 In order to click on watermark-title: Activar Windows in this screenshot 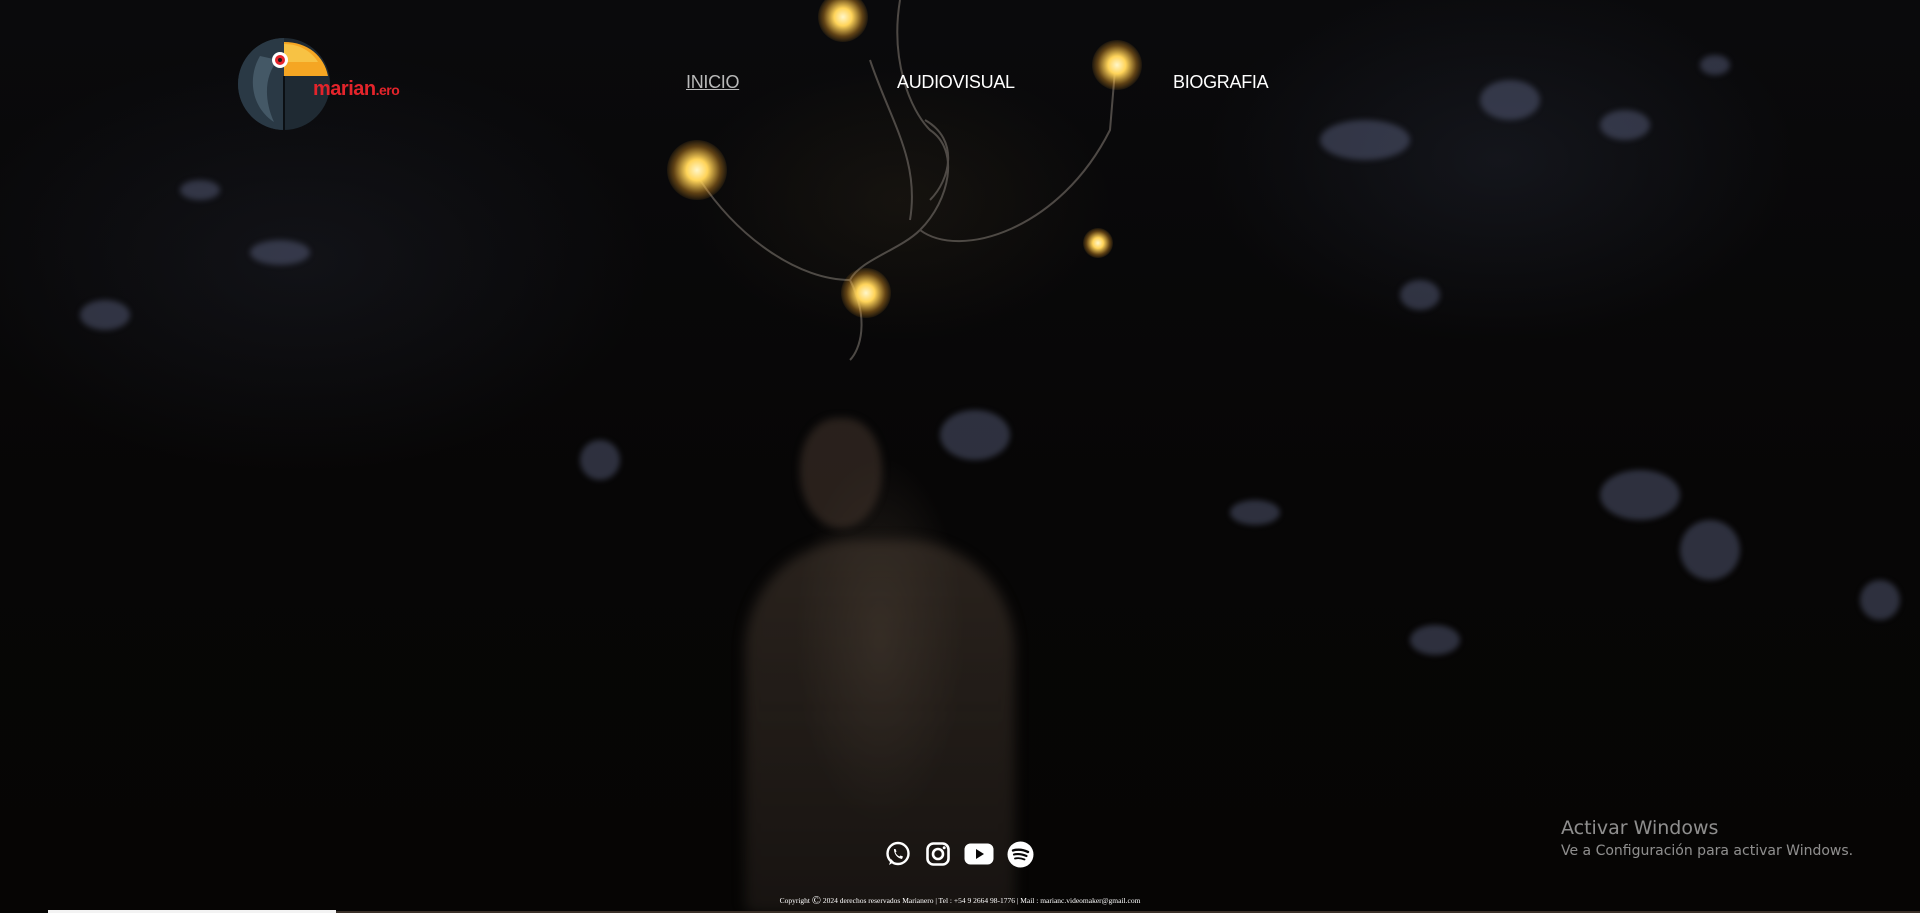, I will do `click(1640, 828)`.